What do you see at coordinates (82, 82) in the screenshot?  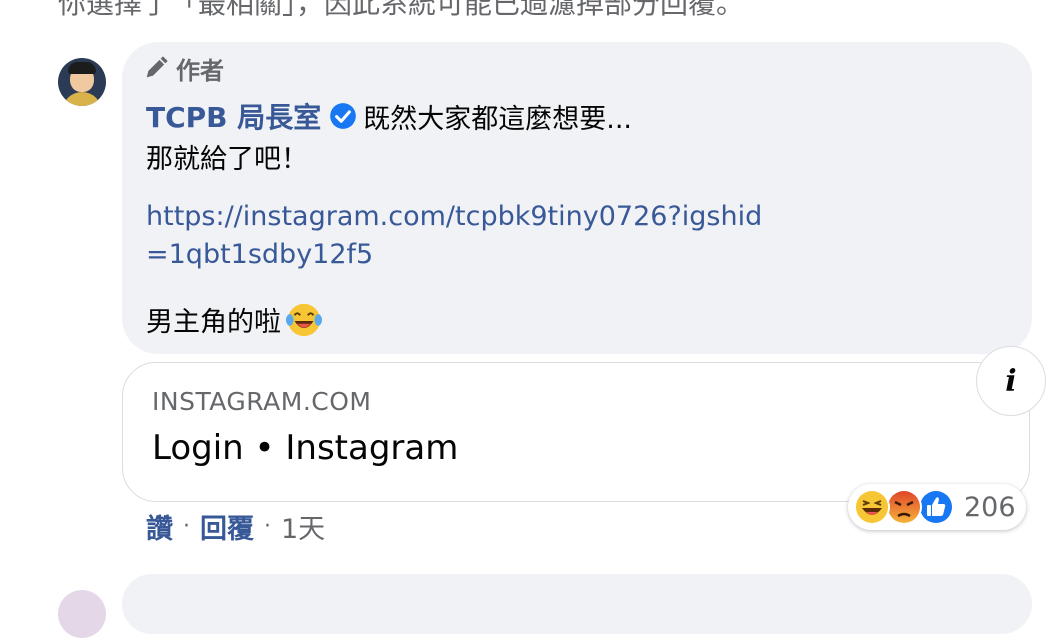 I see `author-avatar` at bounding box center [82, 82].